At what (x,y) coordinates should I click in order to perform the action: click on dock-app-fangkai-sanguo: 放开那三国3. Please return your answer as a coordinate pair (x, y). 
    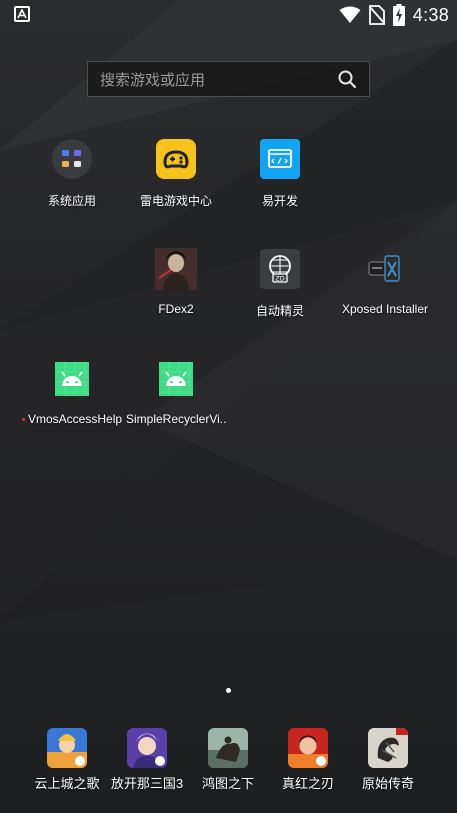
    Looking at the image, I should click on (147, 760).